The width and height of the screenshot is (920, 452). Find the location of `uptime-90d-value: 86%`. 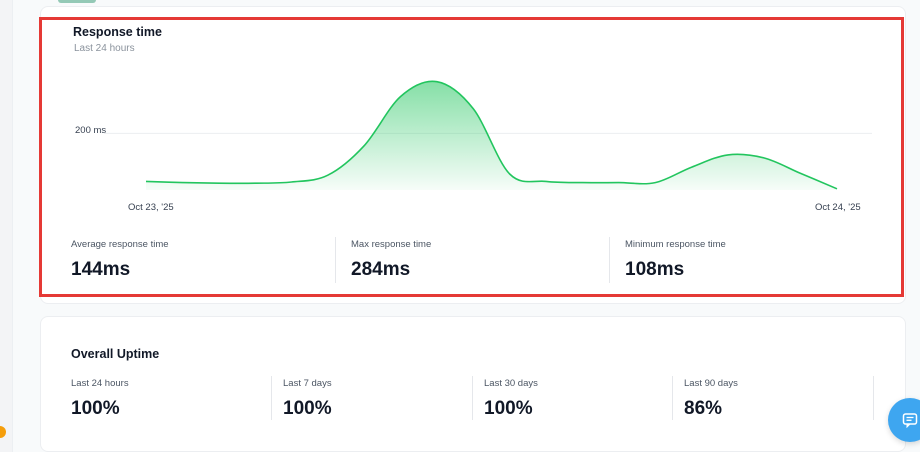

uptime-90d-value: 86% is located at coordinates (703, 408).